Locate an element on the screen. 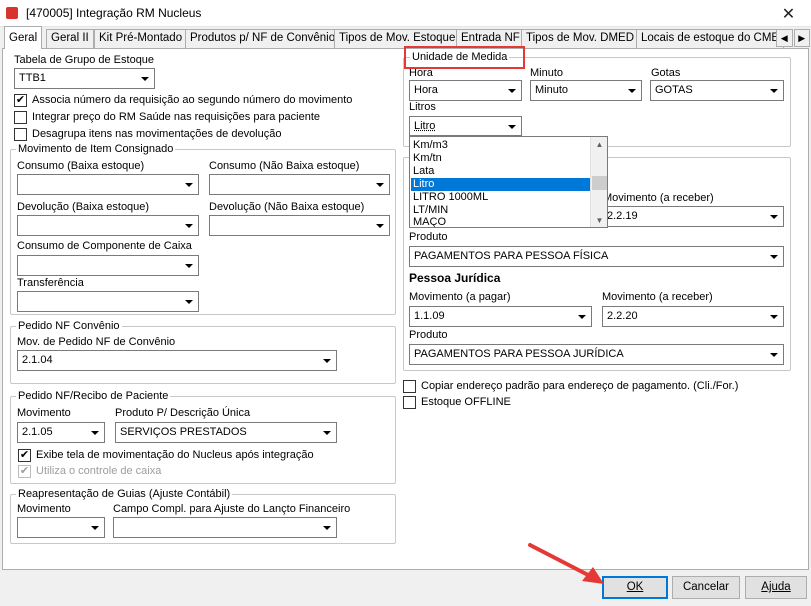  pf-produto-select: PAGAMENTOS PARA PESSOA FÍSICA is located at coordinates (596, 256).